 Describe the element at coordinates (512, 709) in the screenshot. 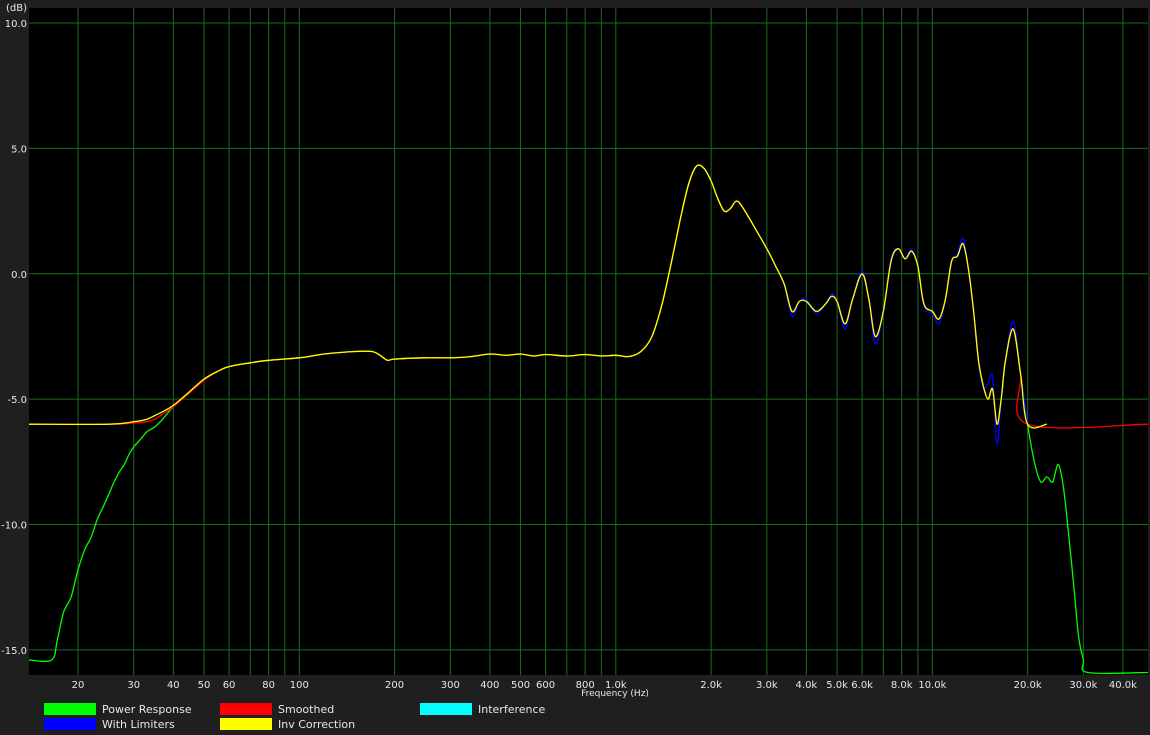

I see `legend-label-interference: Interference` at that location.